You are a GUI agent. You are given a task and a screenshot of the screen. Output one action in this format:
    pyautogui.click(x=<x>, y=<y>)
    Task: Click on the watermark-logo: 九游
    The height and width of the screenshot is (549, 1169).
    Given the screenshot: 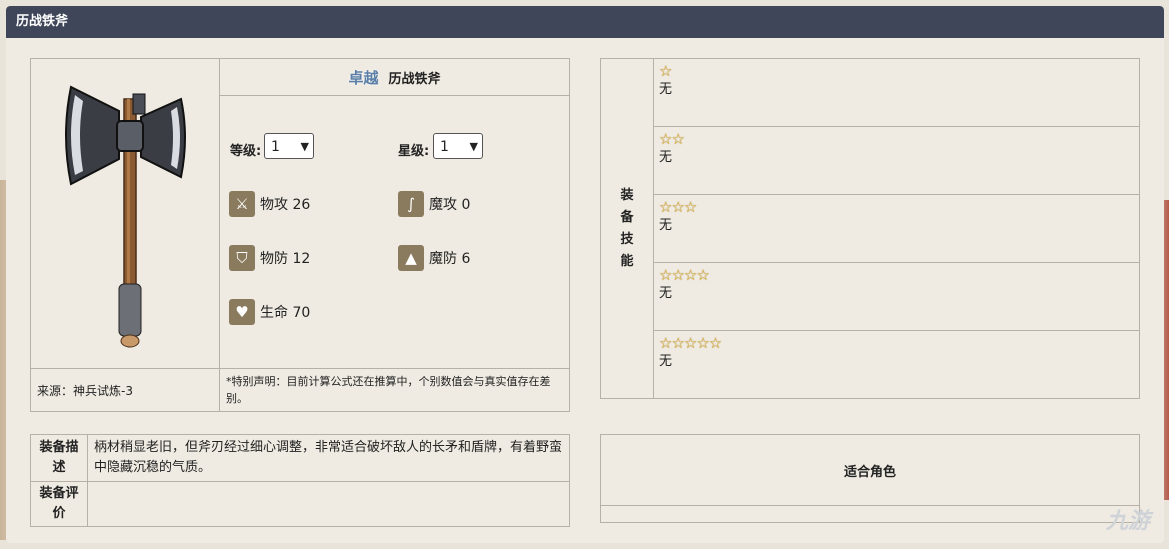 What is the action you would take?
    pyautogui.click(x=1127, y=521)
    